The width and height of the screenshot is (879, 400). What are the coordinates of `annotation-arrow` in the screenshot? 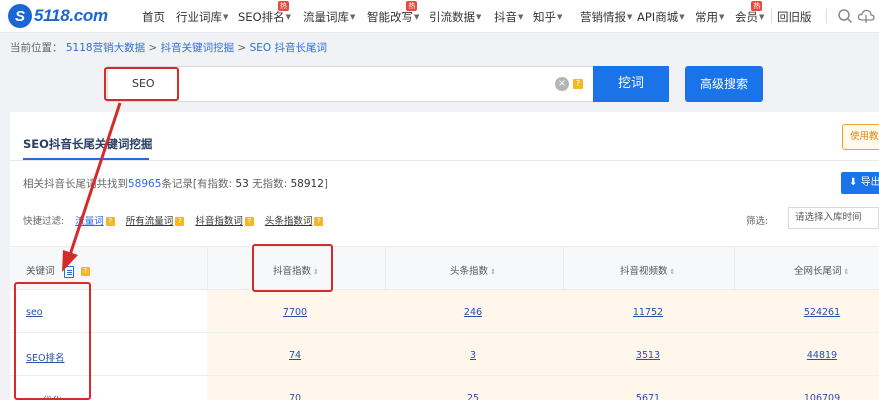 It's located at (92, 187).